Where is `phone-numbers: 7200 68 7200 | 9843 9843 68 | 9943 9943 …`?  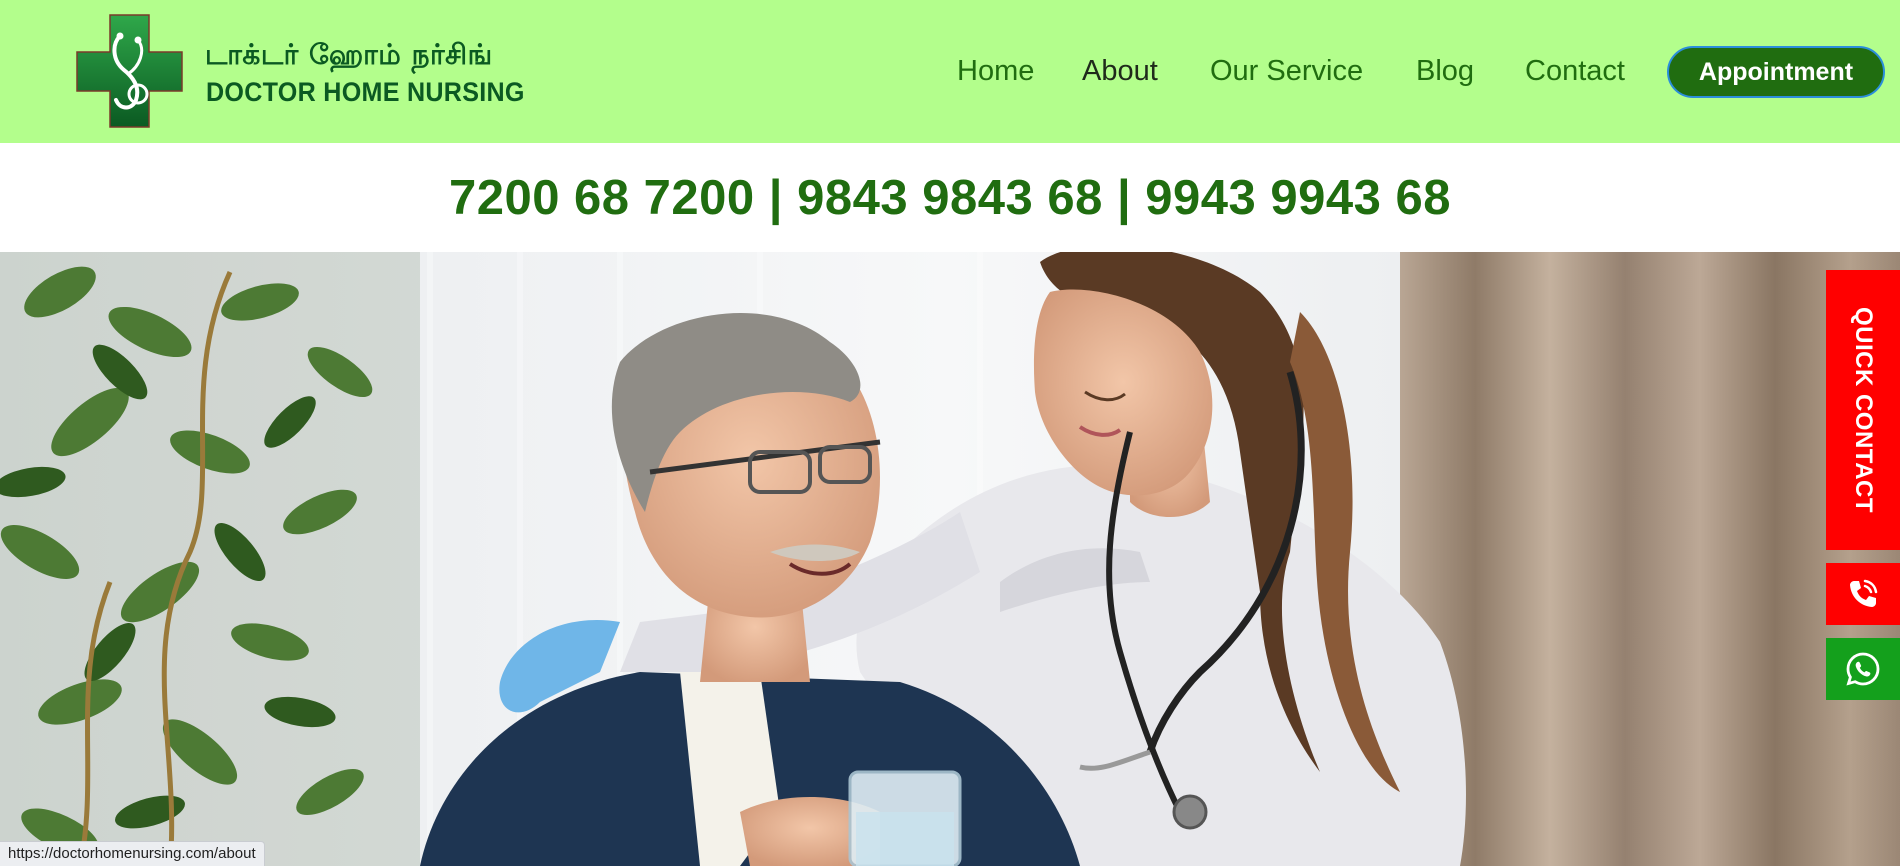 phone-numbers: 7200 68 7200 | 9843 9843 68 | 9943 9943 … is located at coordinates (950, 198).